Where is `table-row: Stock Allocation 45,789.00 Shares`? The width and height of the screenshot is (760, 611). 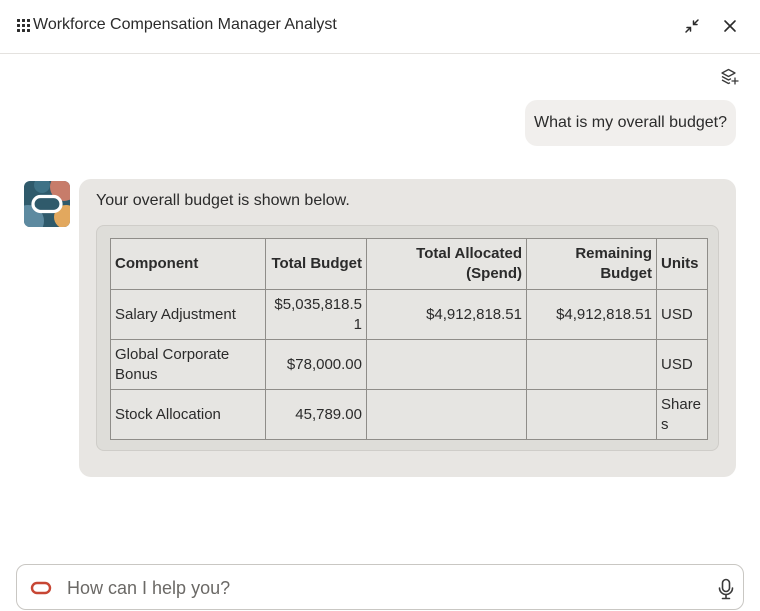 table-row: Stock Allocation 45,789.00 Shares is located at coordinates (409, 414).